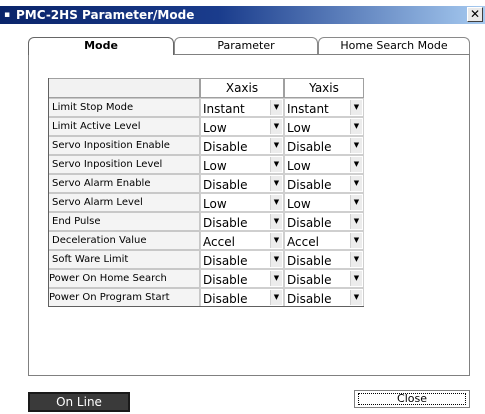  What do you see at coordinates (7, 15) in the screenshot?
I see `app-icon: ▪` at bounding box center [7, 15].